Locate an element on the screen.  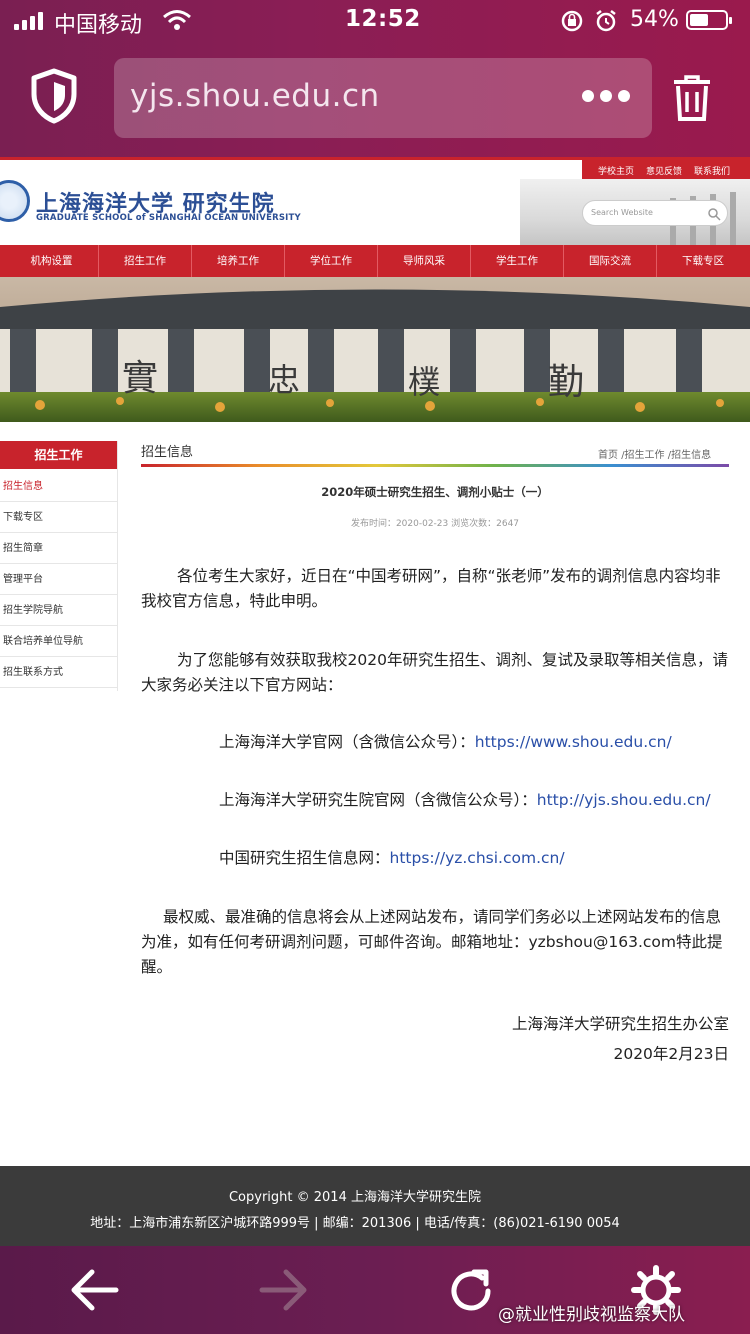
section-title: 招生信息 is located at coordinates (167, 452).